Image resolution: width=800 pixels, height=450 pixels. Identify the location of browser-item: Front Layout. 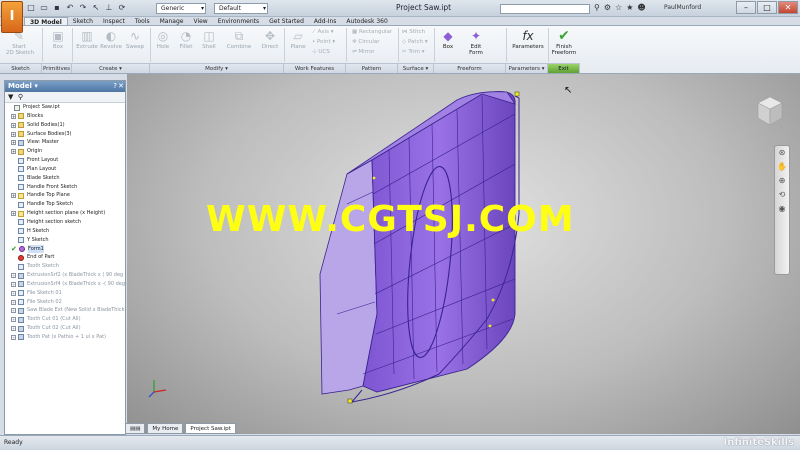
(65, 160).